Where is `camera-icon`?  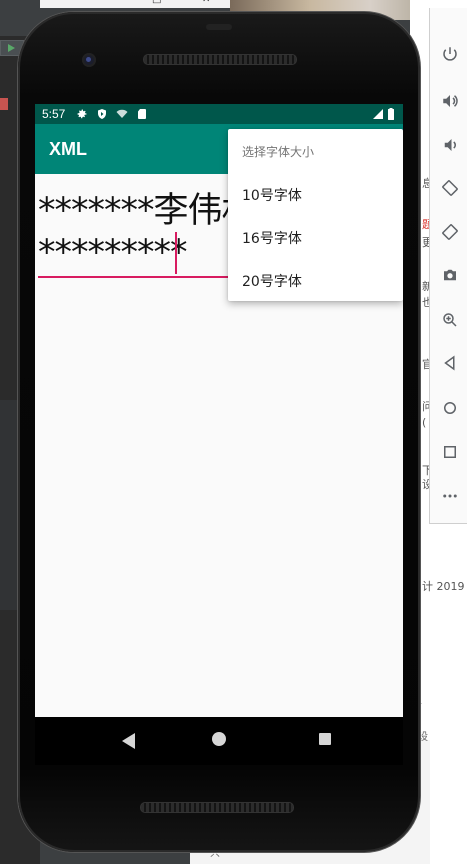 camera-icon is located at coordinates (450, 275).